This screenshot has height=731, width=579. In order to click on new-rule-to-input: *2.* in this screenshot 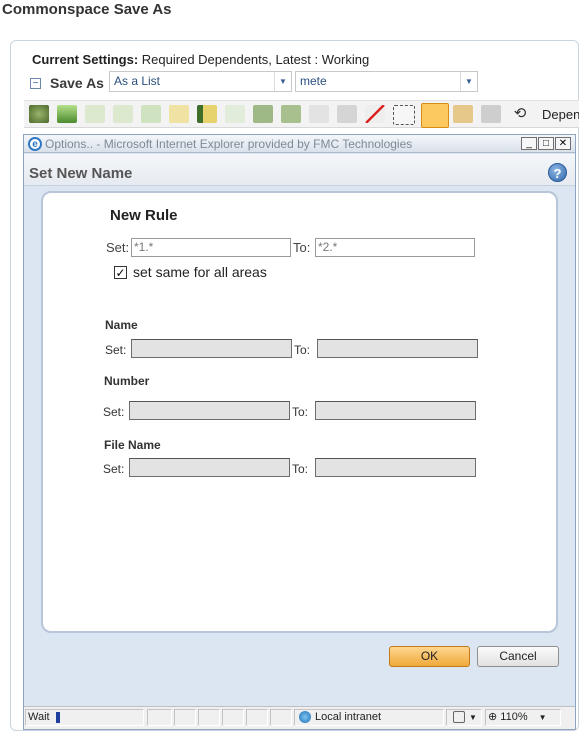, I will do `click(395, 247)`.